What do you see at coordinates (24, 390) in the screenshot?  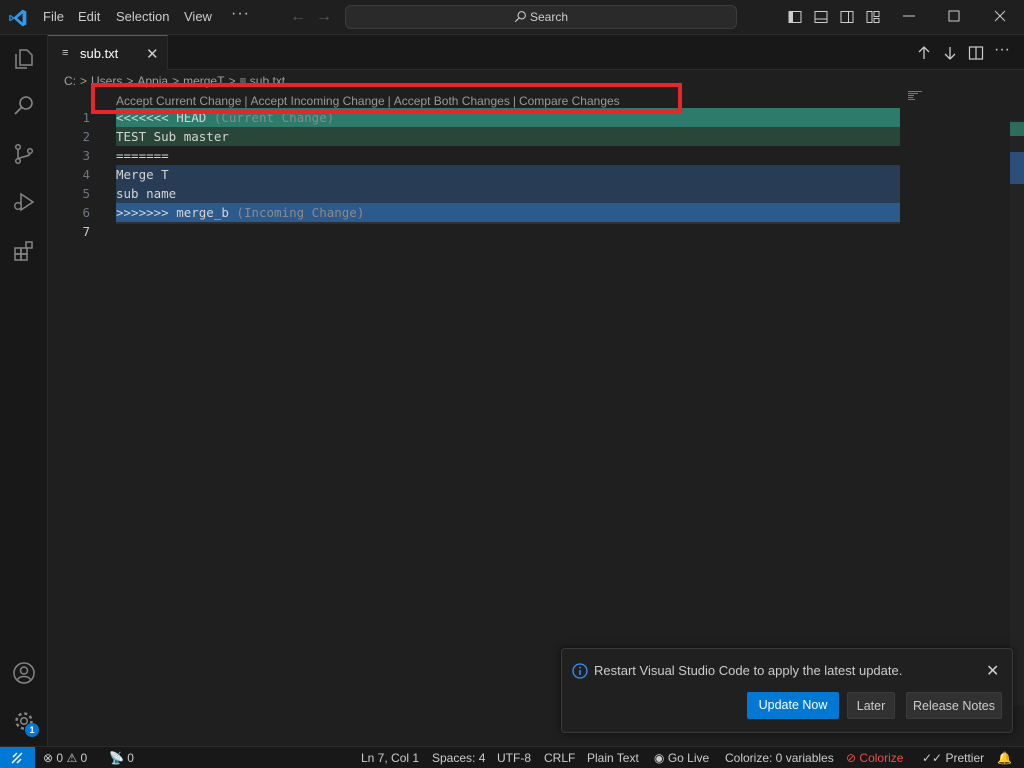 I see `activity-bar: 1` at bounding box center [24, 390].